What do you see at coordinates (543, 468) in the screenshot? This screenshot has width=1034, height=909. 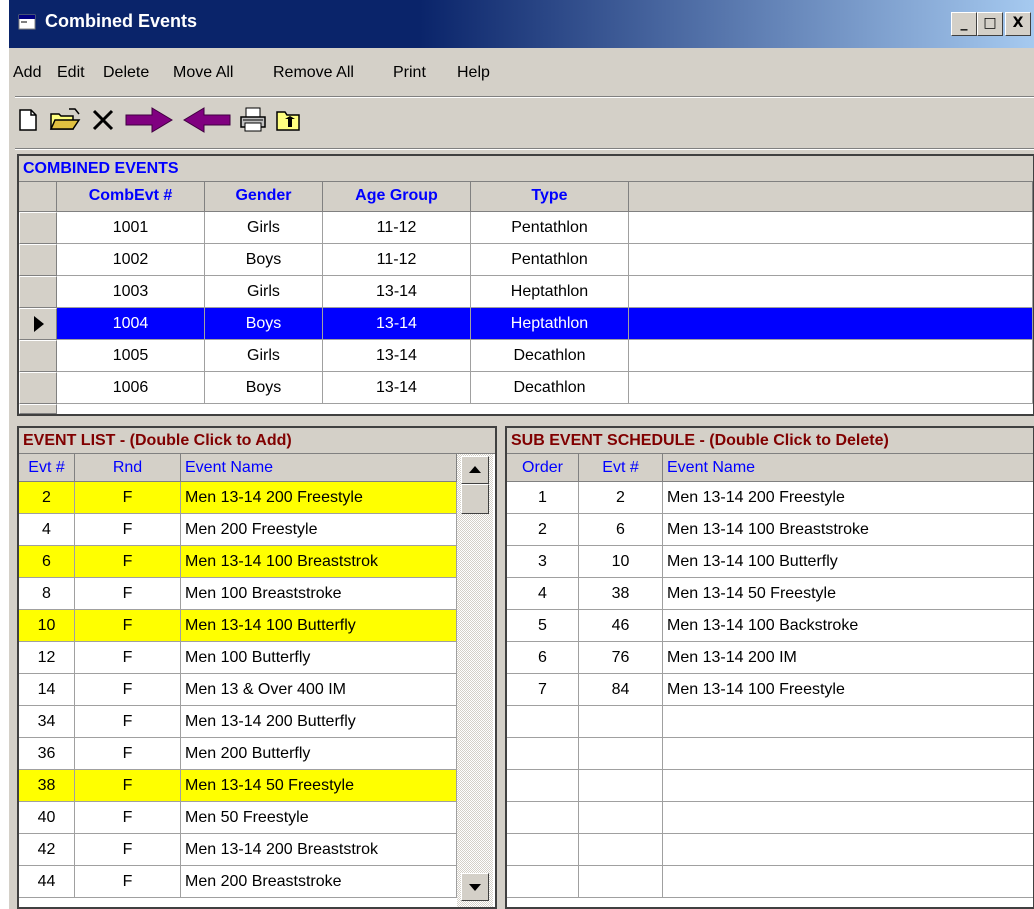 I see `column-header: Order` at bounding box center [543, 468].